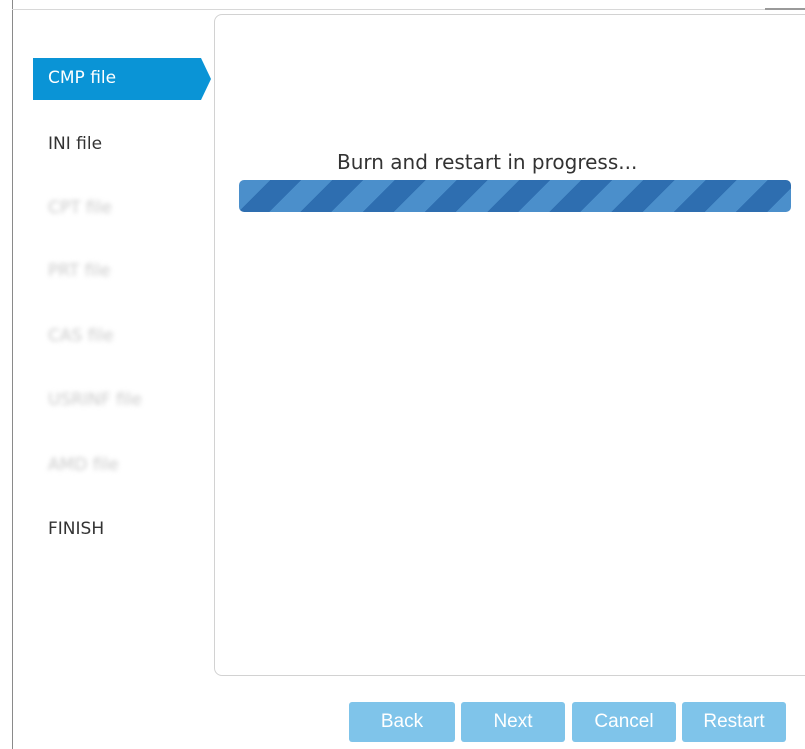 The width and height of the screenshot is (805, 749). What do you see at coordinates (118, 271) in the screenshot?
I see `step-prt-file: PRT file` at bounding box center [118, 271].